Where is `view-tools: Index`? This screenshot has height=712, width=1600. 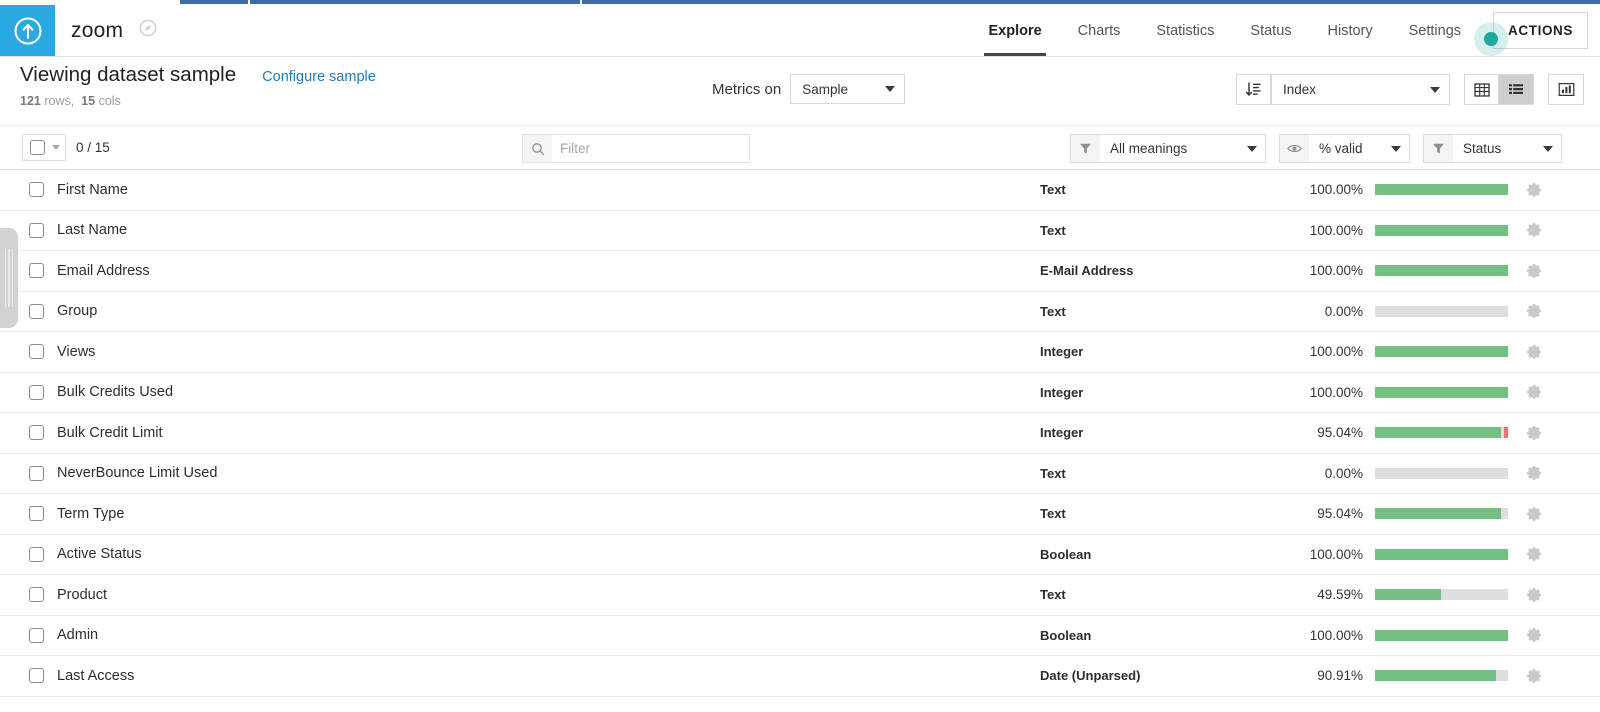 view-tools: Index is located at coordinates (1410, 89).